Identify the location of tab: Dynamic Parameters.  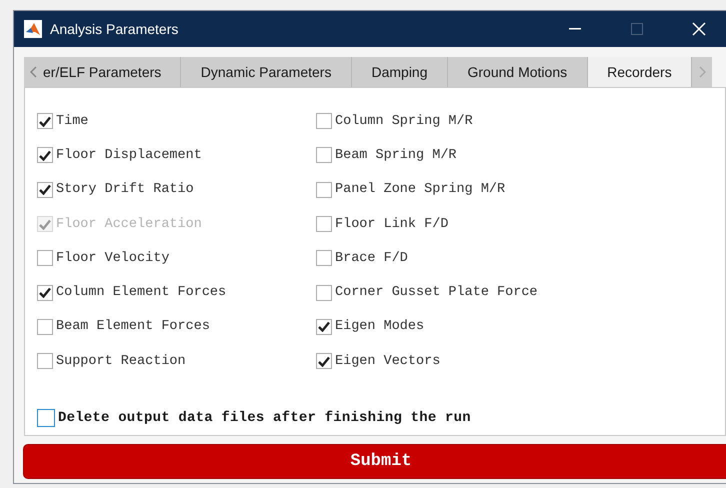
(266, 72).